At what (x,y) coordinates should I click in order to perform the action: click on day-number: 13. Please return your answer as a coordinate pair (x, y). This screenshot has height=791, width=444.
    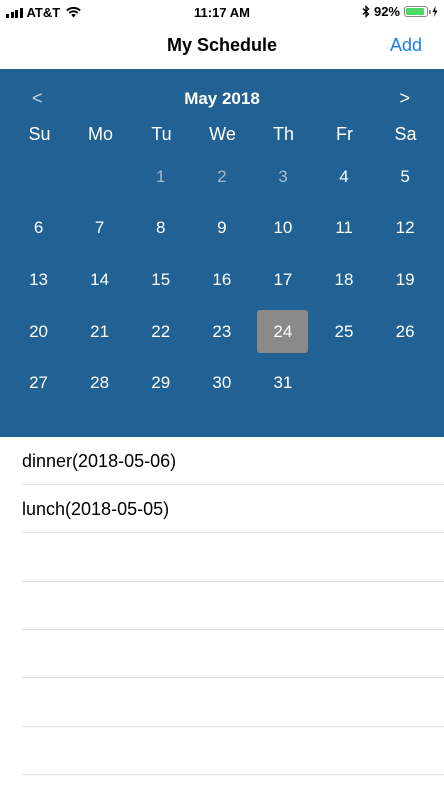
    Looking at the image, I should click on (38, 279).